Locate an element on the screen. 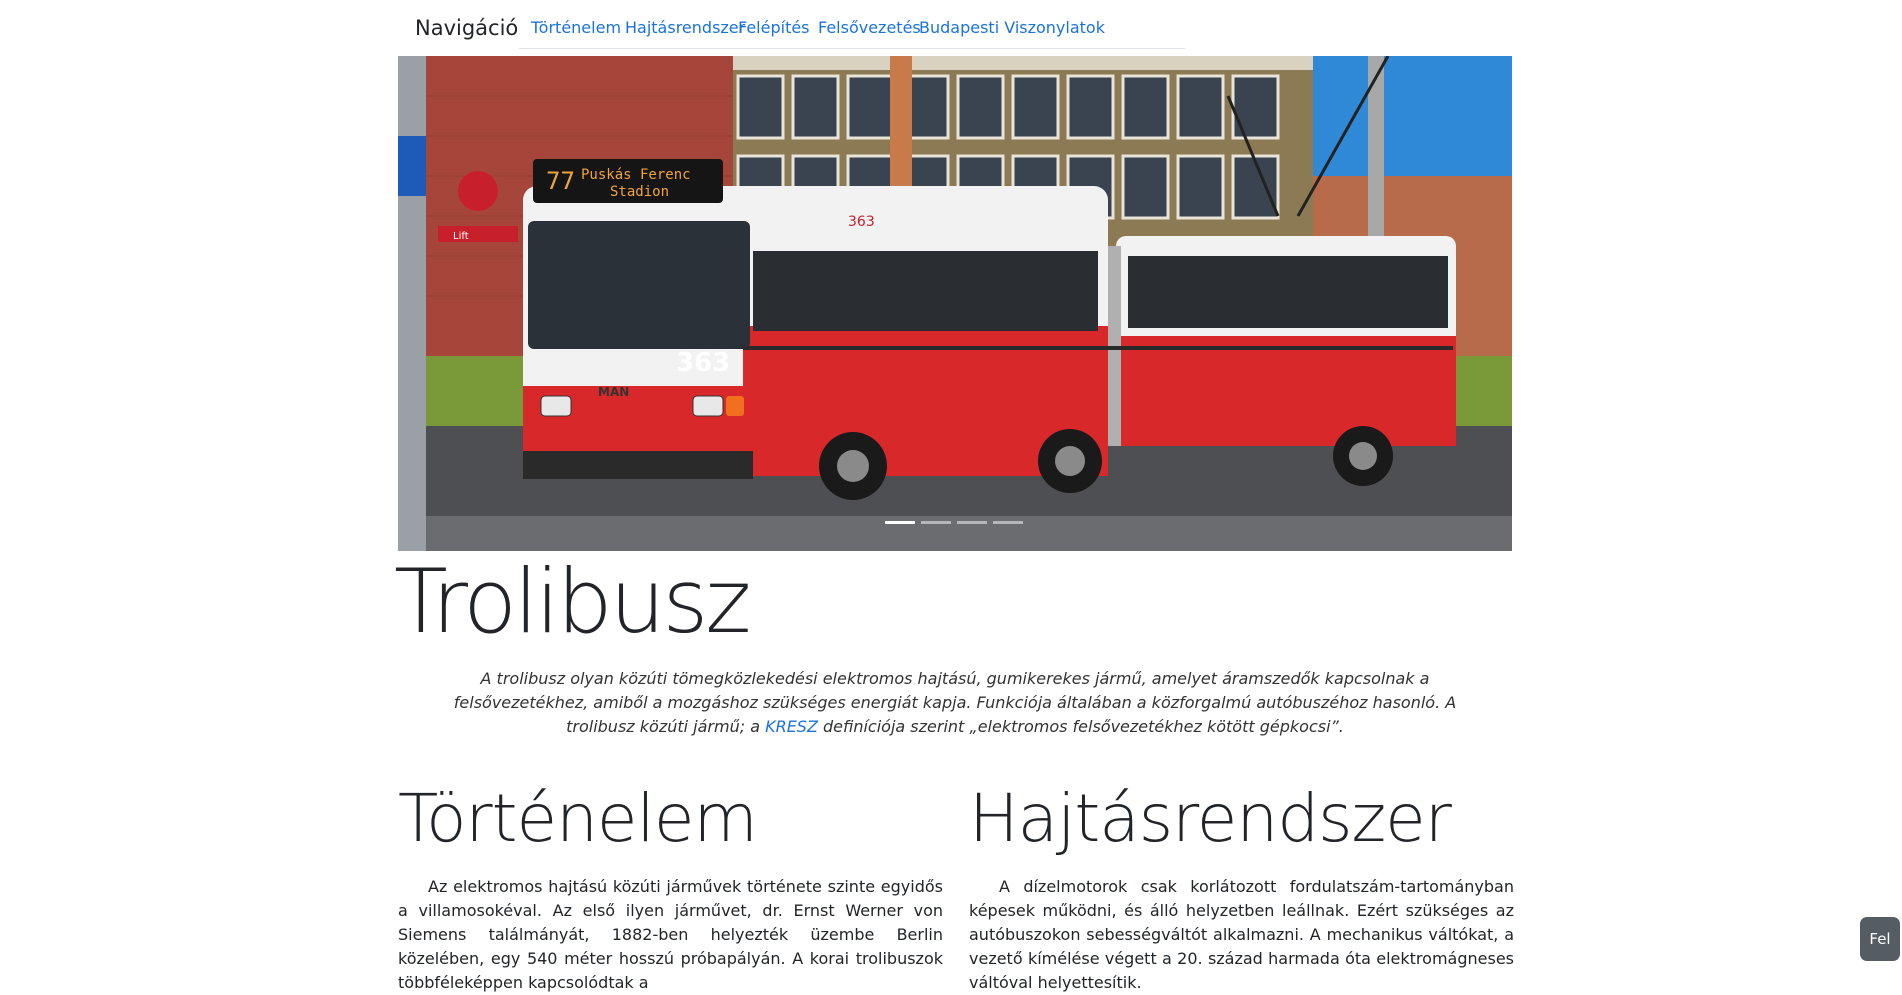 The width and height of the screenshot is (1902, 995). destination-line-1: Puskás Ferenc is located at coordinates (636, 175).